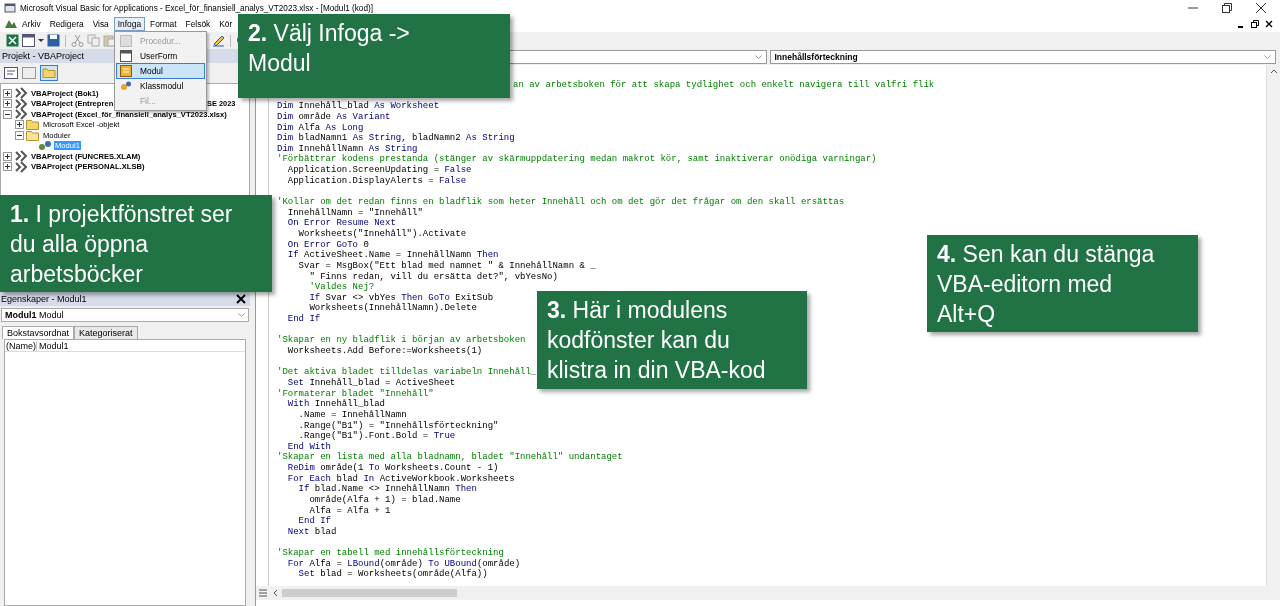 The image size is (1280, 606). What do you see at coordinates (226, 24) in the screenshot?
I see `menu-item: Kör` at bounding box center [226, 24].